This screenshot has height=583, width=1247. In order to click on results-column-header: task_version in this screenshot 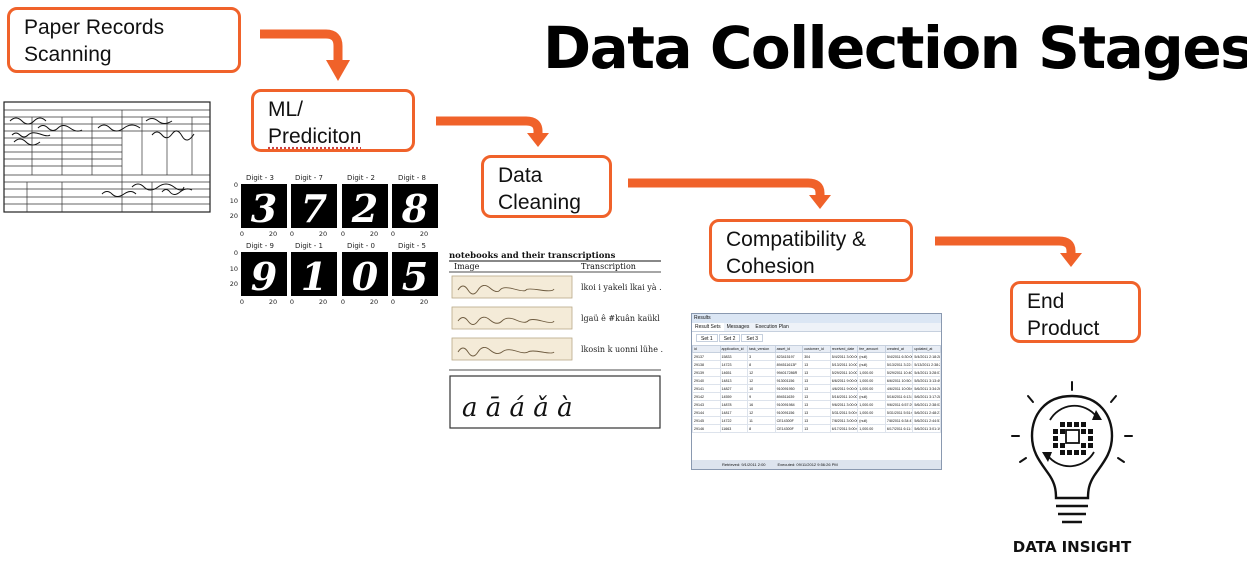, I will do `click(761, 349)`.